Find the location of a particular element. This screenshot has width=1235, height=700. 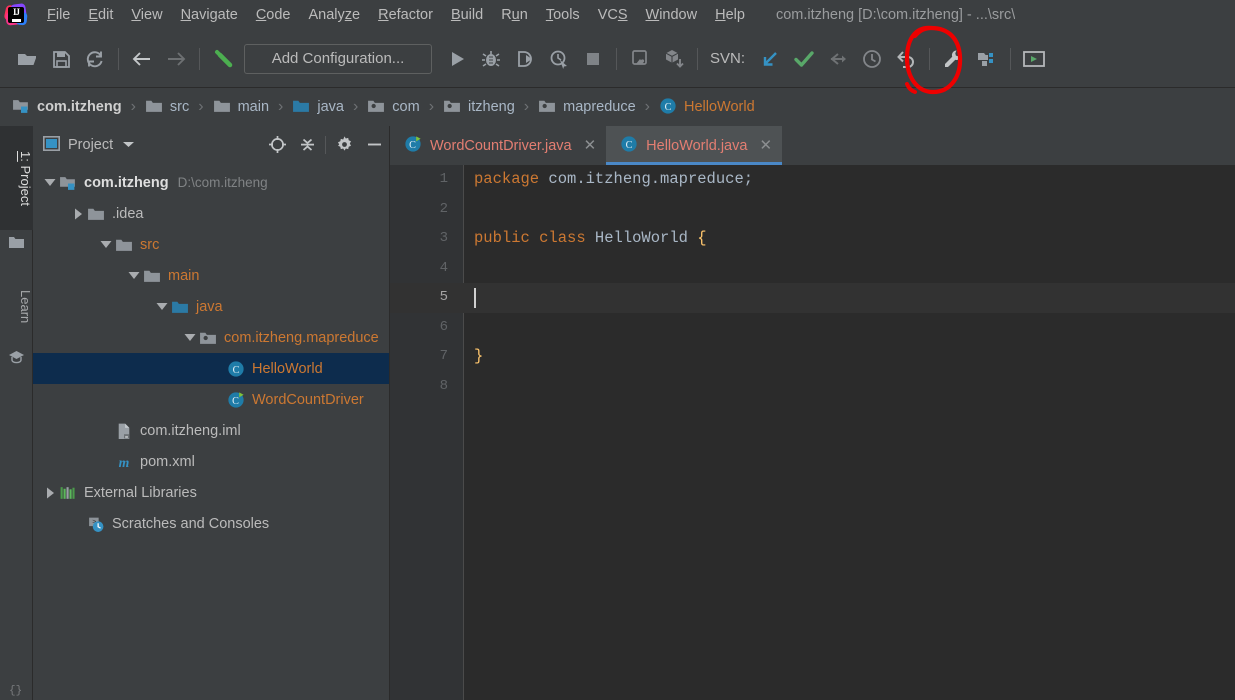

graduation-cap-icon is located at coordinates (16, 356).